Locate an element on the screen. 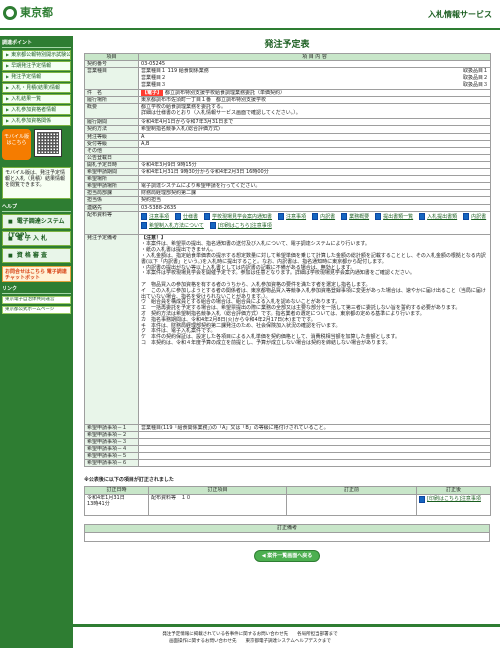 This screenshot has width=500, height=648. document-link-business-overview: 業務概要 is located at coordinates (355, 217).